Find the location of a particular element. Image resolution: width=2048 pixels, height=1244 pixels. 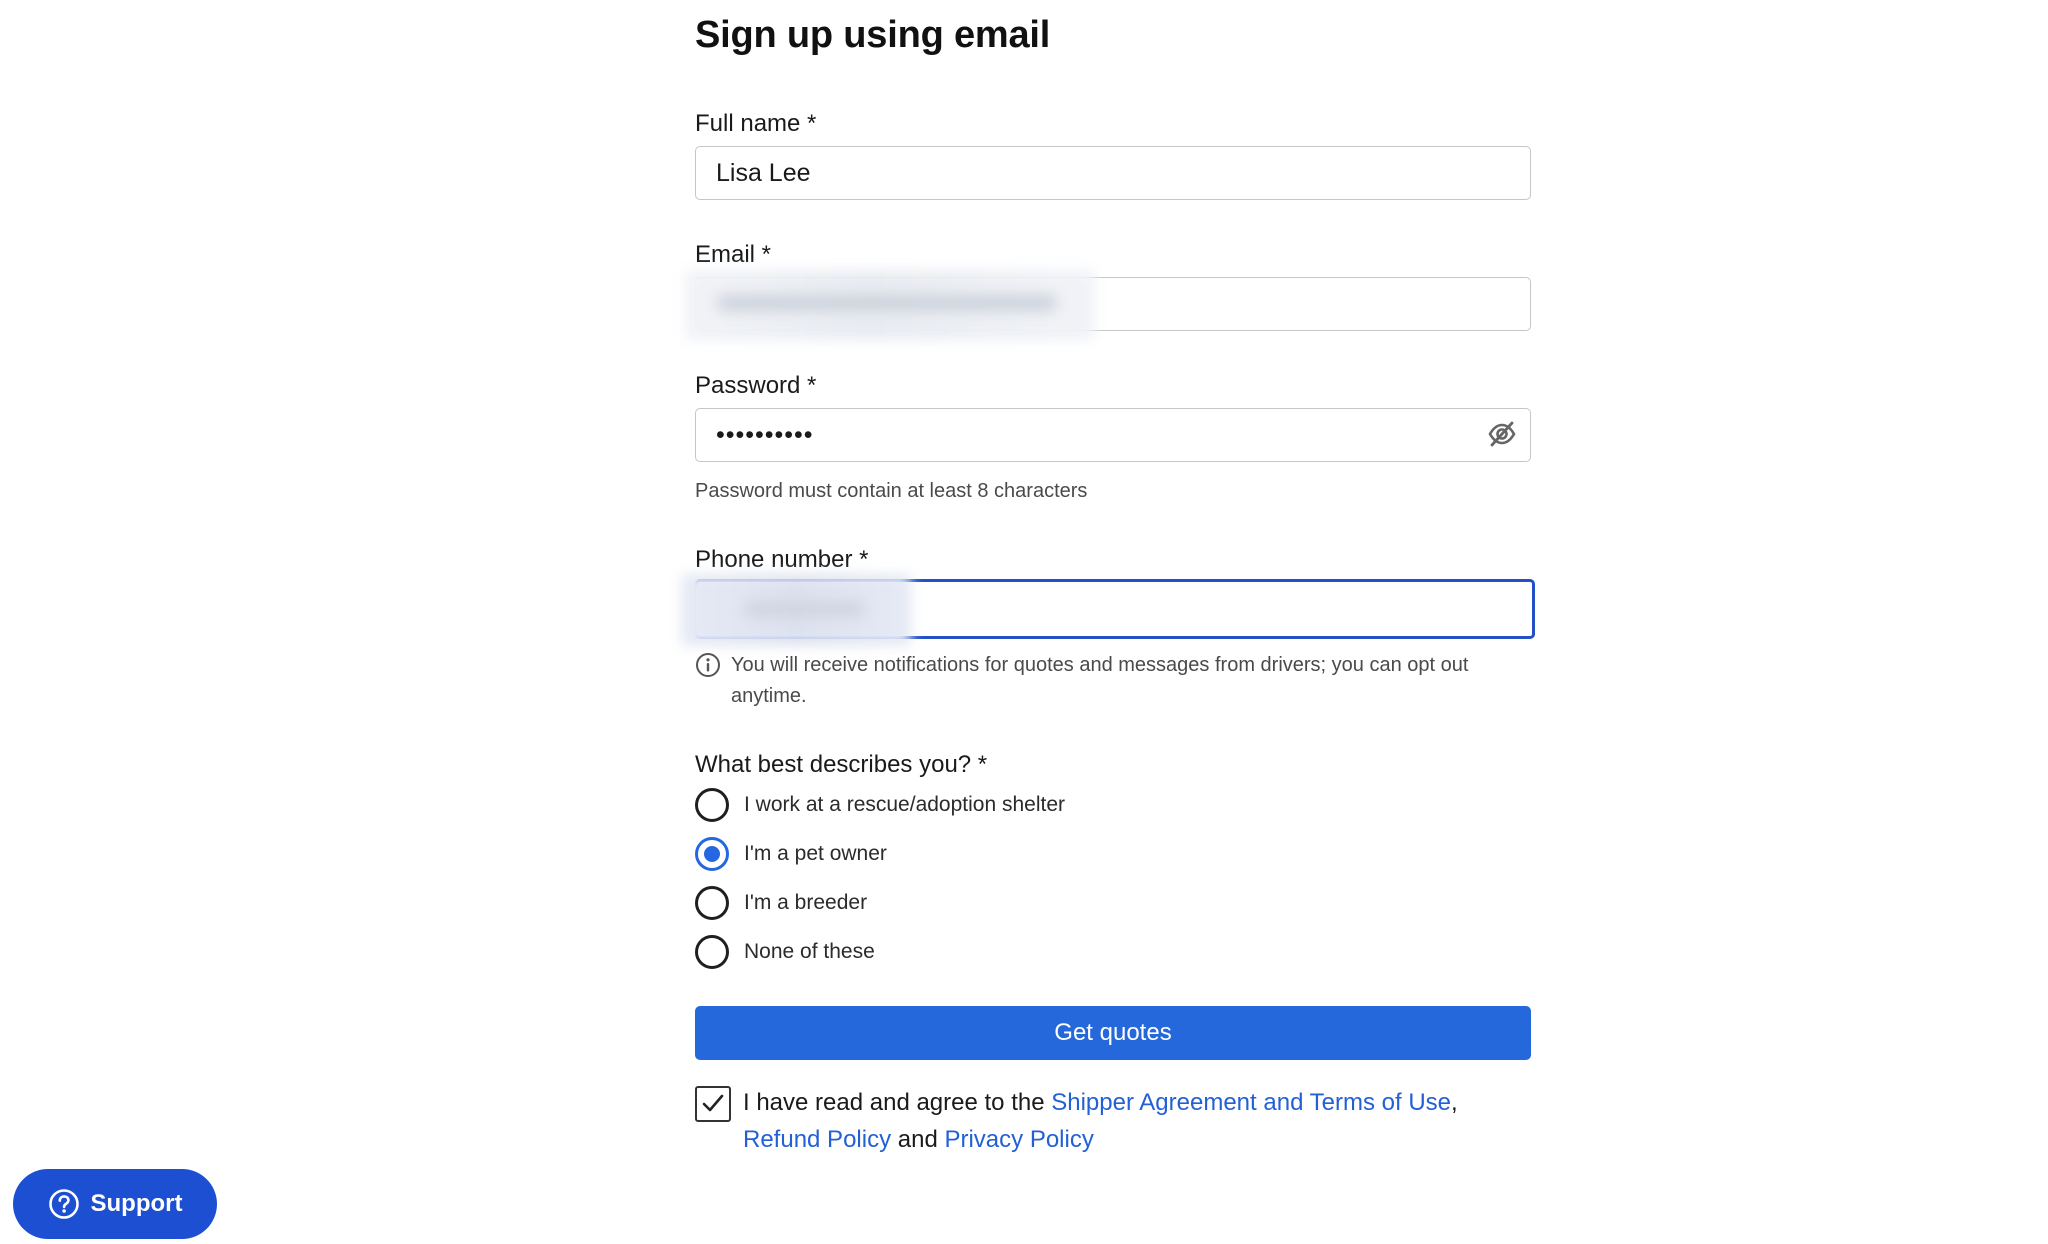

page-title: Sign up using email is located at coordinates (873, 35).